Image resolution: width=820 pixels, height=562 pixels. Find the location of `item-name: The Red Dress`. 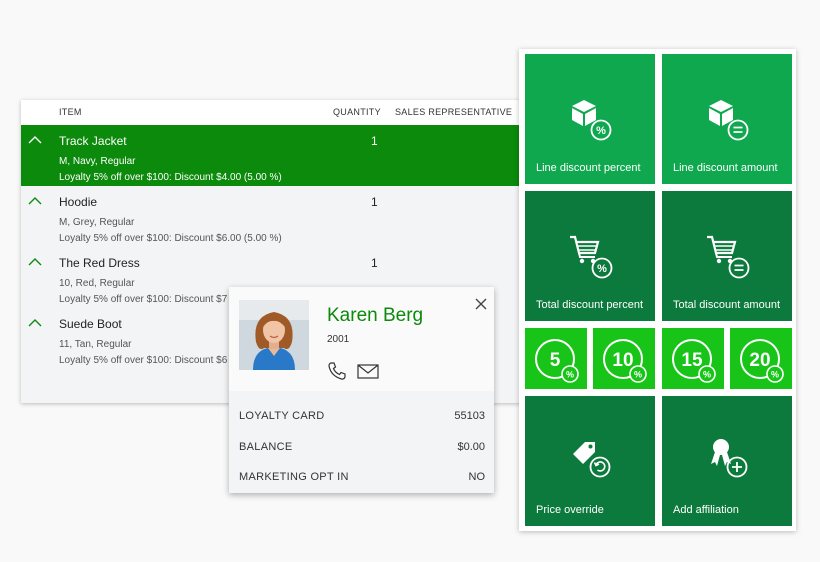

item-name: The Red Dress is located at coordinates (99, 263).